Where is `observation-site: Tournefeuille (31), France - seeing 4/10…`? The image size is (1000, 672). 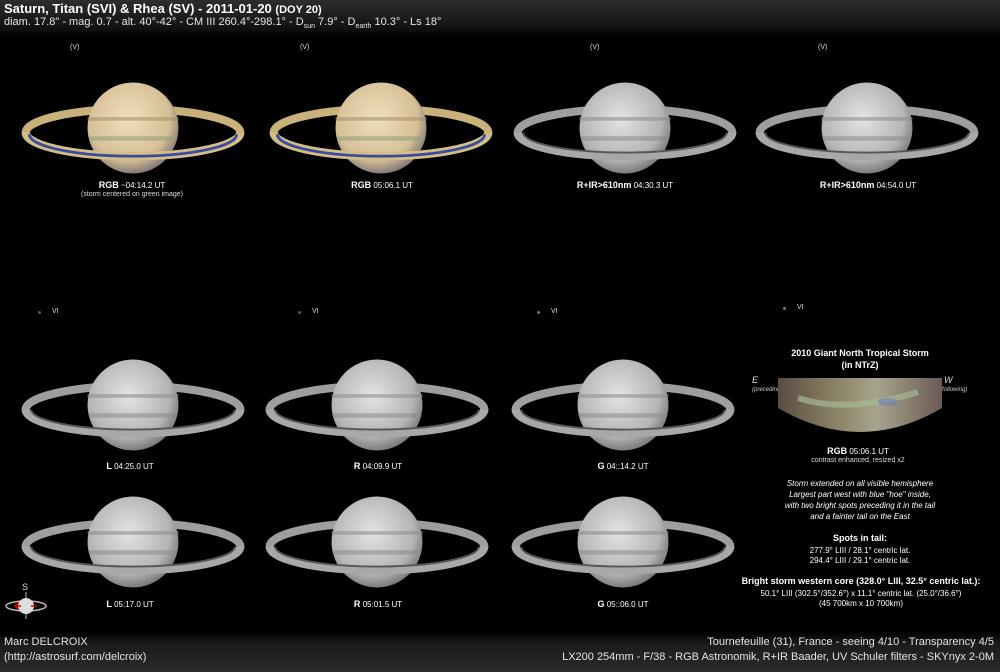
observation-site: Tournefeuille (31), France - seeing 4/10… is located at coordinates (850, 642).